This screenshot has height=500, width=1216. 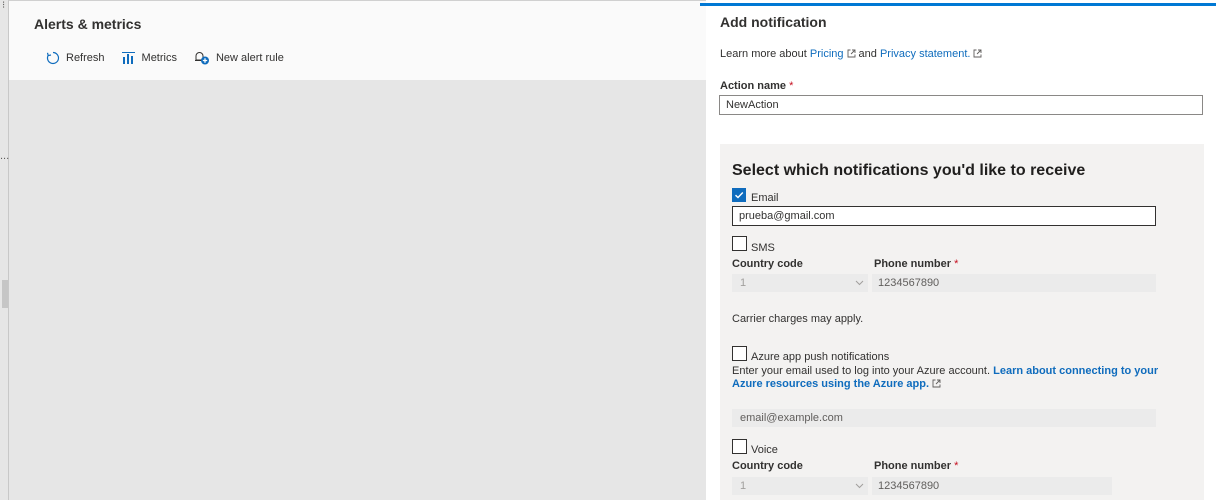 I want to click on refresh-button: Refresh, so click(x=75, y=58).